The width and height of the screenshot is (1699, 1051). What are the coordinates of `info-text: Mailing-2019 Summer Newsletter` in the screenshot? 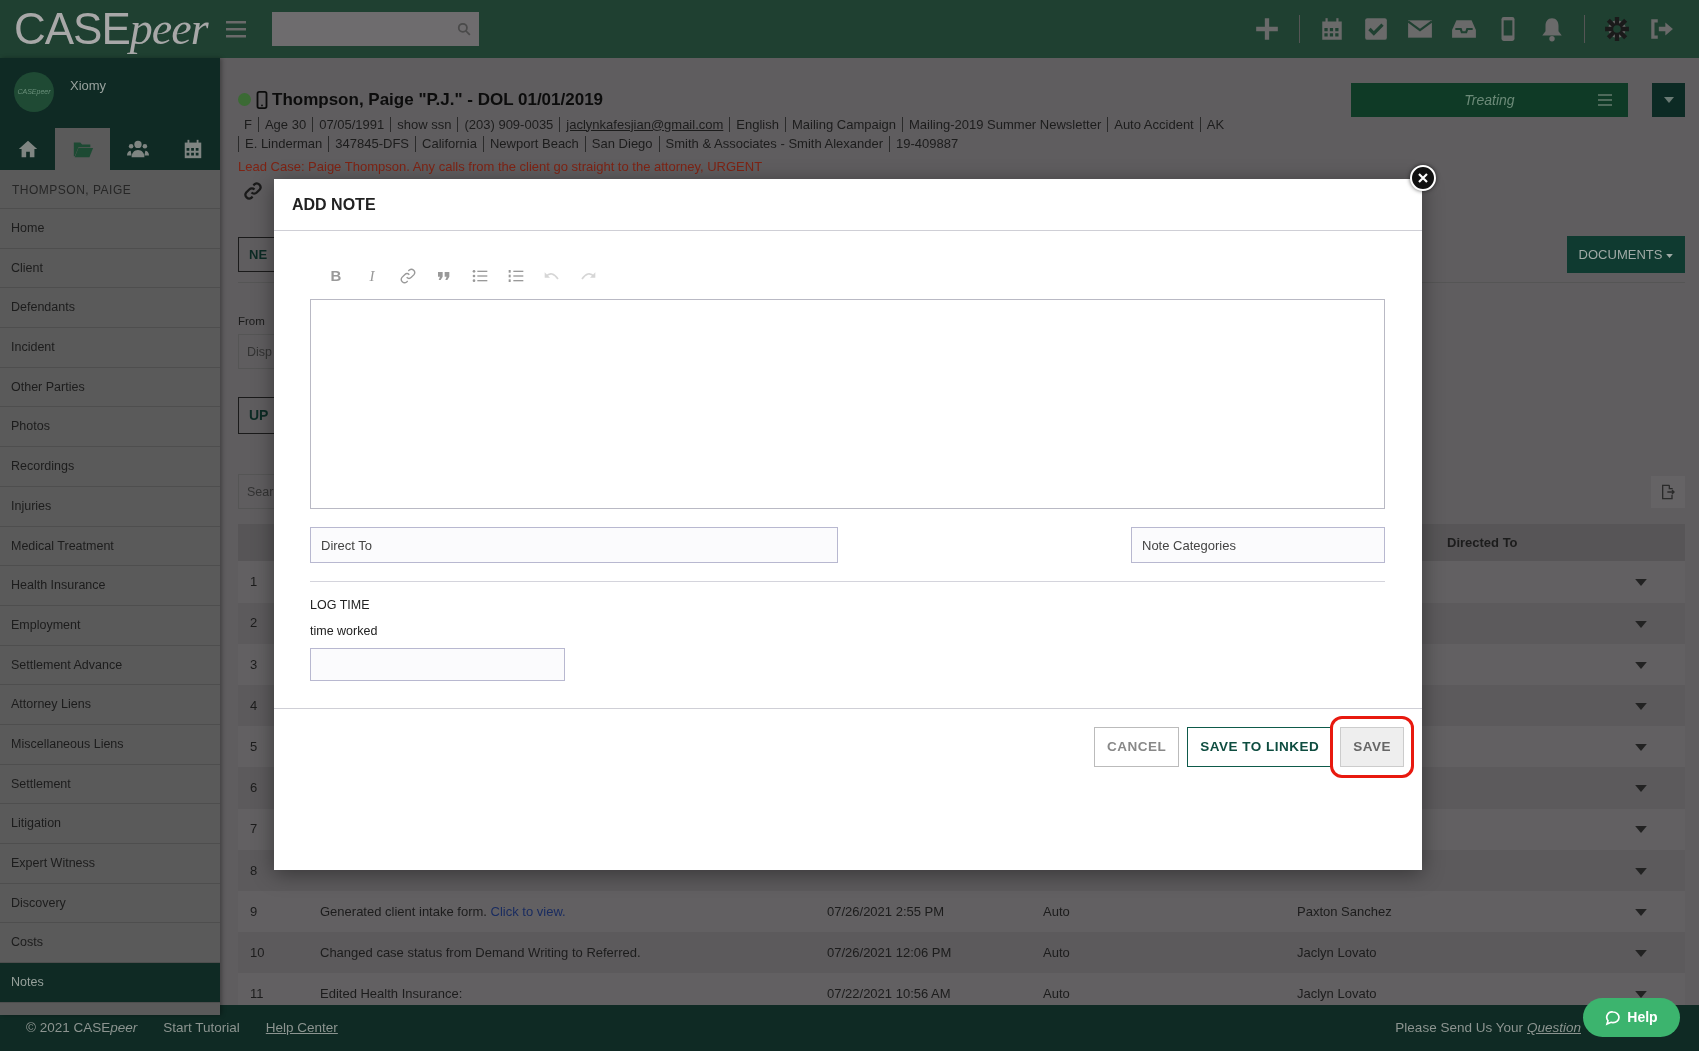 It's located at (1005, 124).